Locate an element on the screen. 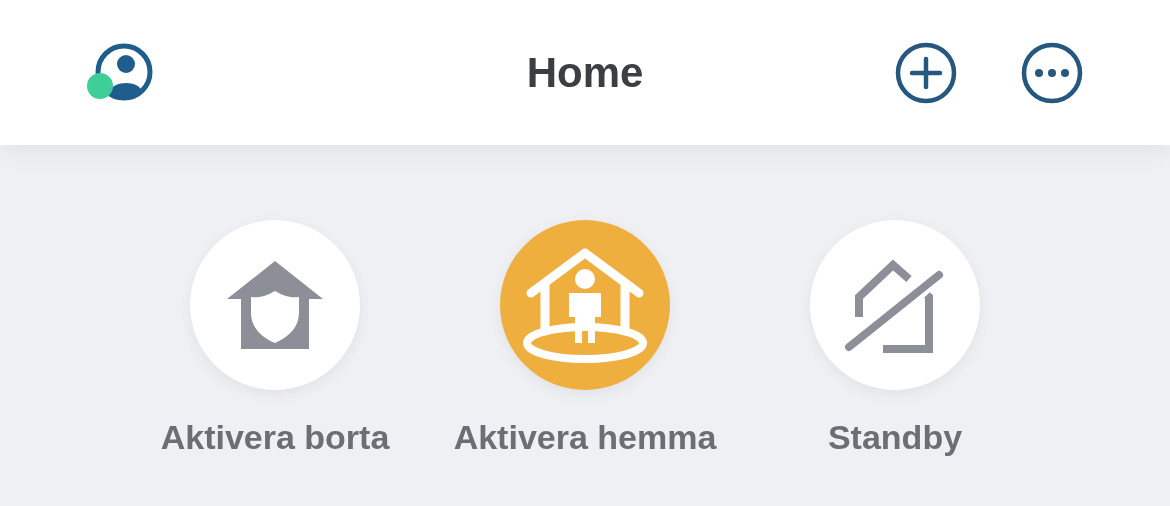 The height and width of the screenshot is (506, 1170). more-icon is located at coordinates (1052, 72).